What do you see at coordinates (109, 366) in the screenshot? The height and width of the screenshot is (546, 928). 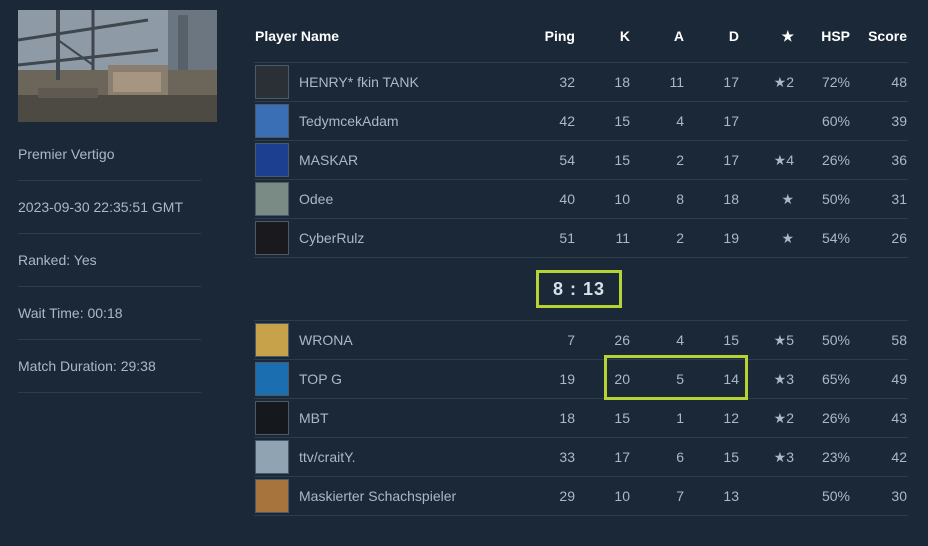 I see `match-duration: Match Duration: 29:38` at bounding box center [109, 366].